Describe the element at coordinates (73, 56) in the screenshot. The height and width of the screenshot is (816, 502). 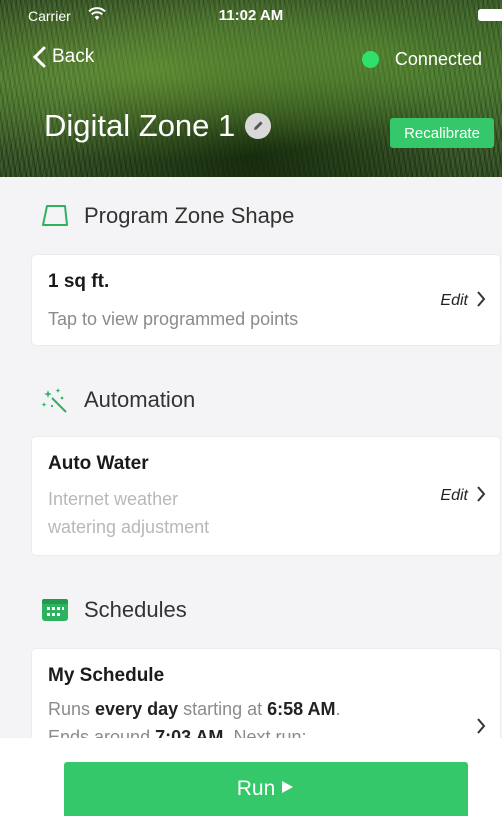
I see `back-label: Back` at that location.